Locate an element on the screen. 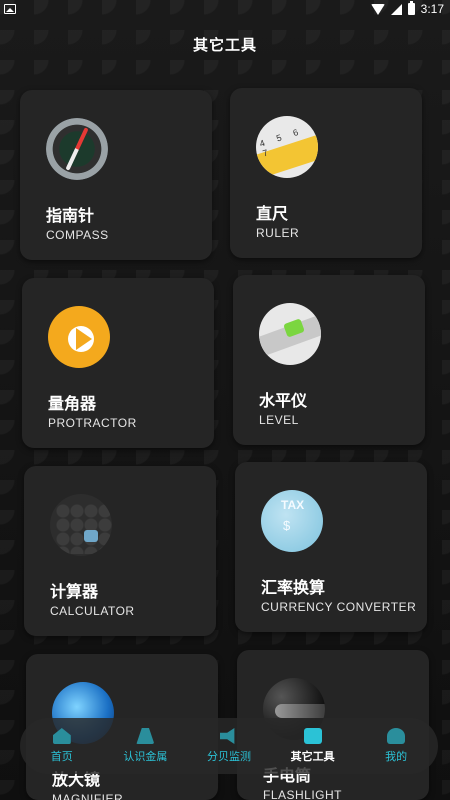  tool-card-ruler: 4 5 6 7 直尺 RULER is located at coordinates (326, 173).